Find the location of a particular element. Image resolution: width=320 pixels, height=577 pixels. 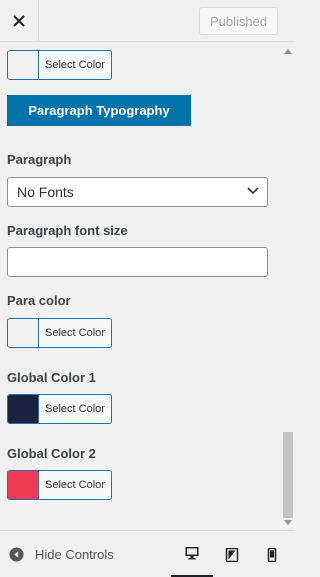

tablet-icon is located at coordinates (232, 554).